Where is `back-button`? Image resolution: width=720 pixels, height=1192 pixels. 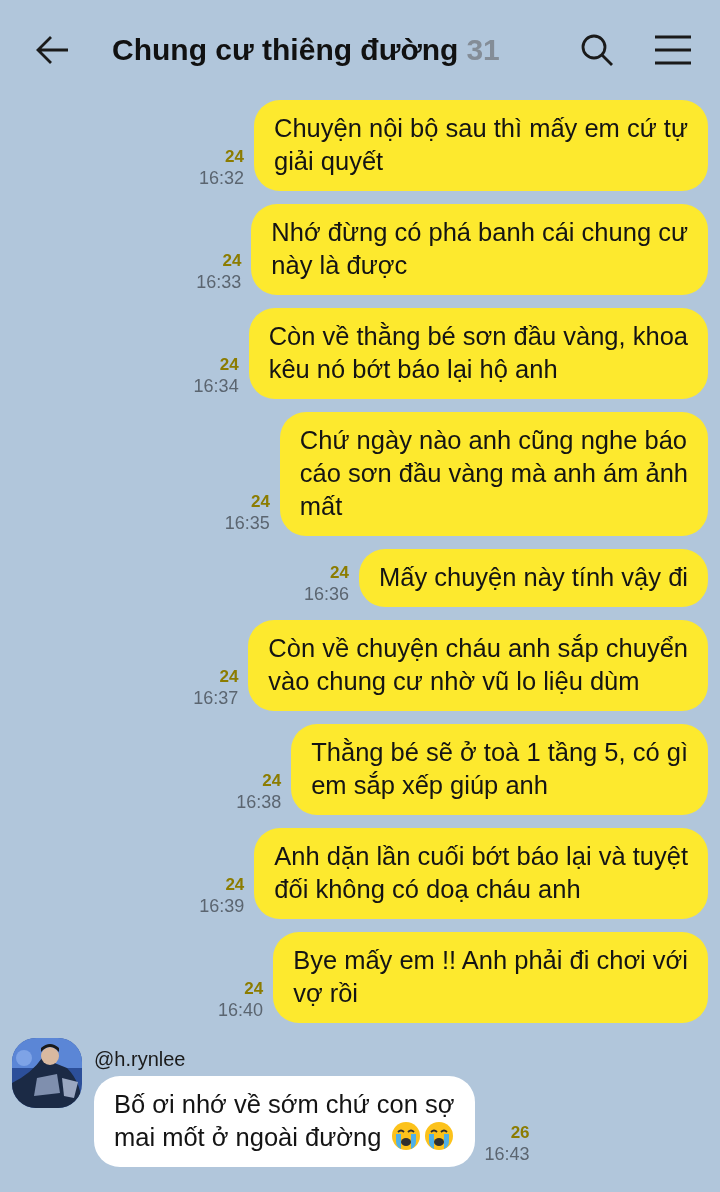 back-button is located at coordinates (53, 50).